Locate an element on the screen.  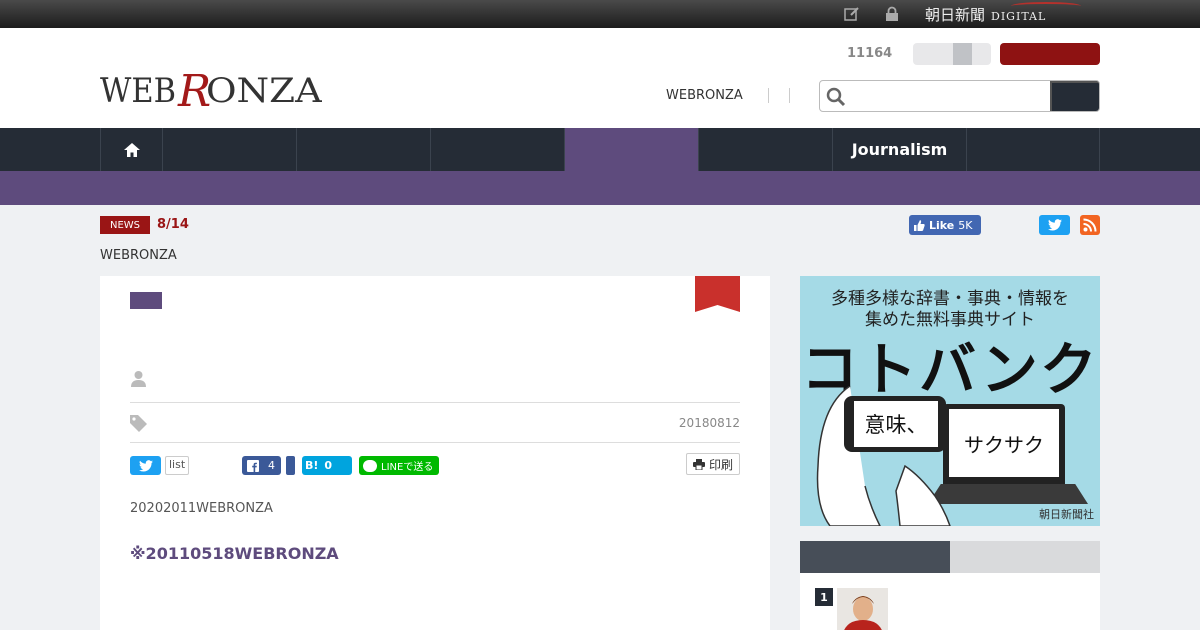
share-facebook-button: 4 is located at coordinates (261, 465).